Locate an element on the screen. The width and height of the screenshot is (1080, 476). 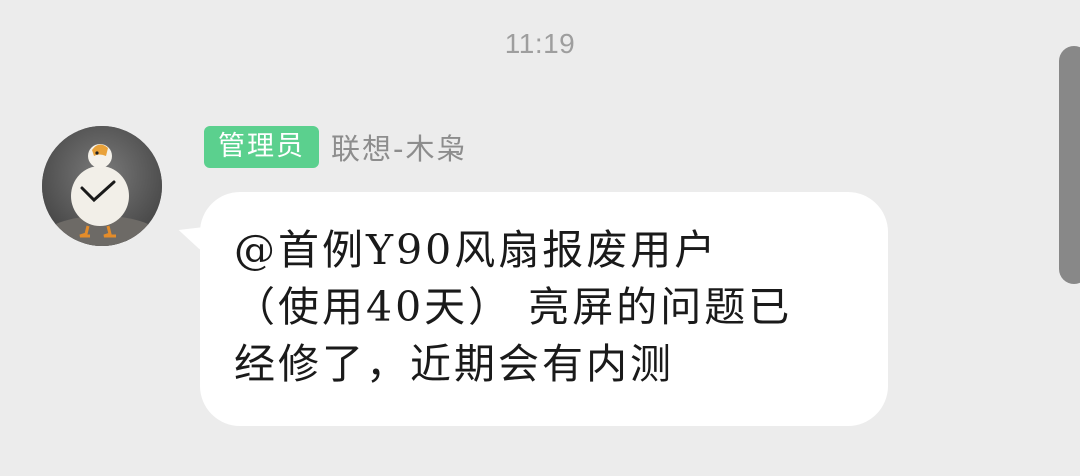
message-timestamp: 11:19 is located at coordinates (540, 43).